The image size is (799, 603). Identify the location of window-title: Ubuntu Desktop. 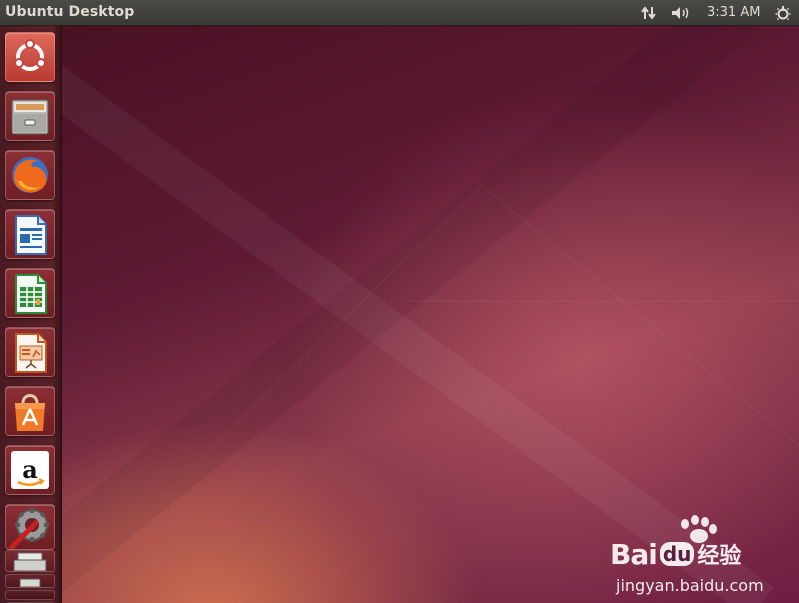
(70, 12).